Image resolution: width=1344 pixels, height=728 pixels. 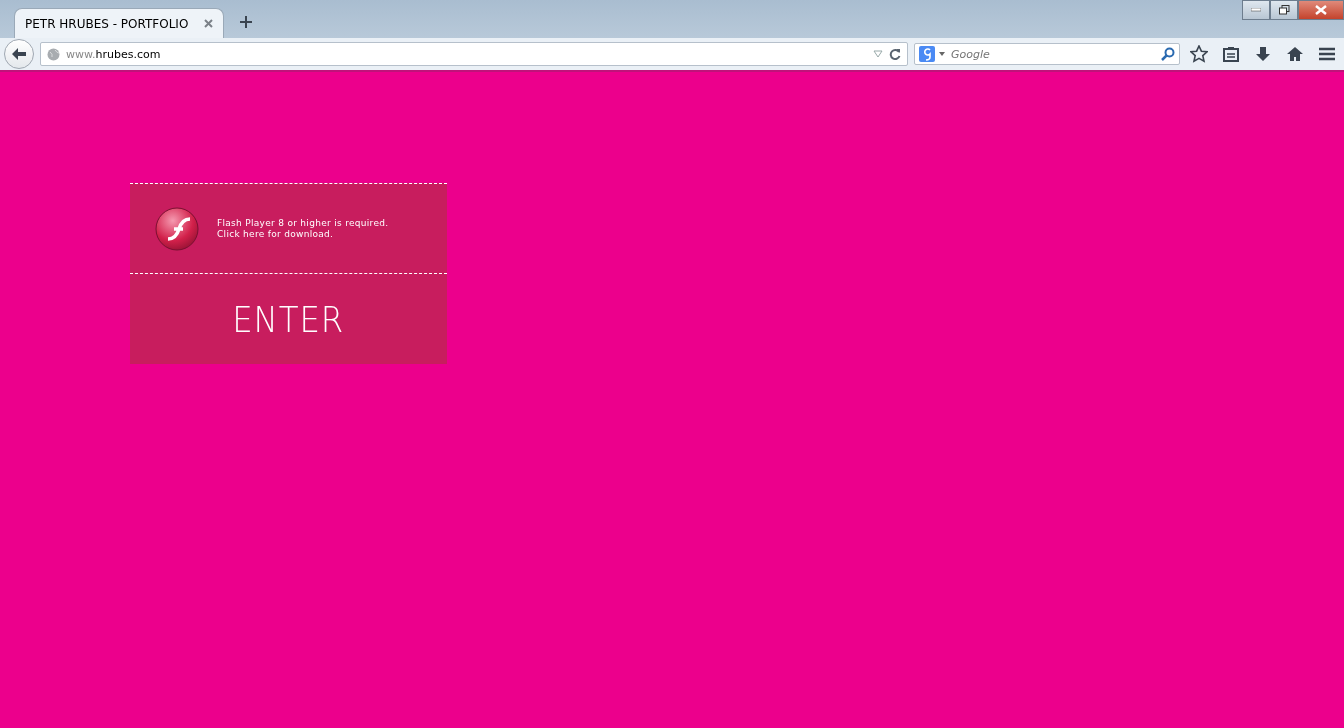 I want to click on globe-icon, so click(x=53, y=54).